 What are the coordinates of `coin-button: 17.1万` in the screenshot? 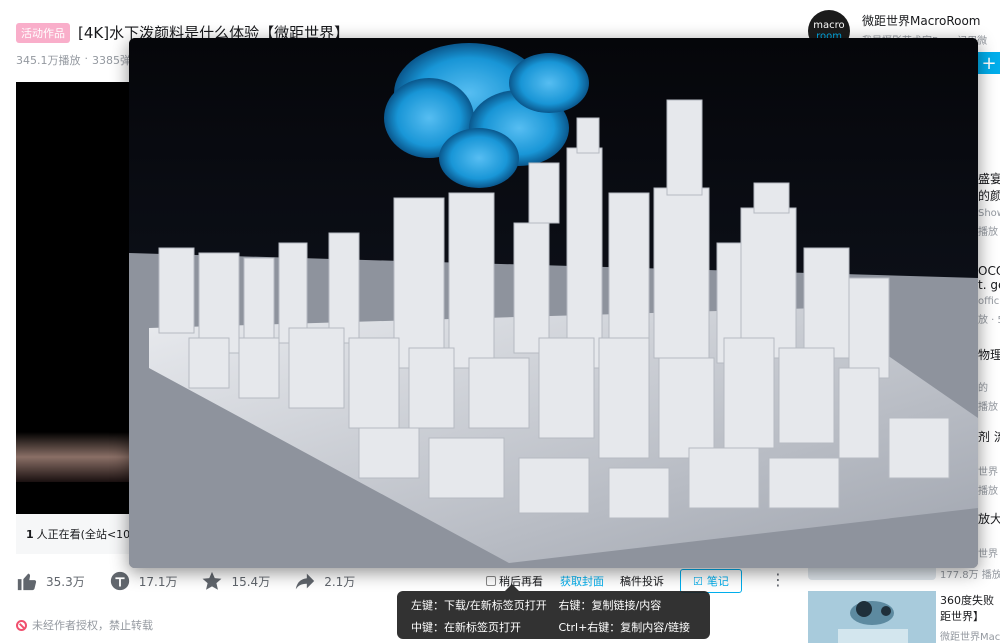 It's located at (143, 581).